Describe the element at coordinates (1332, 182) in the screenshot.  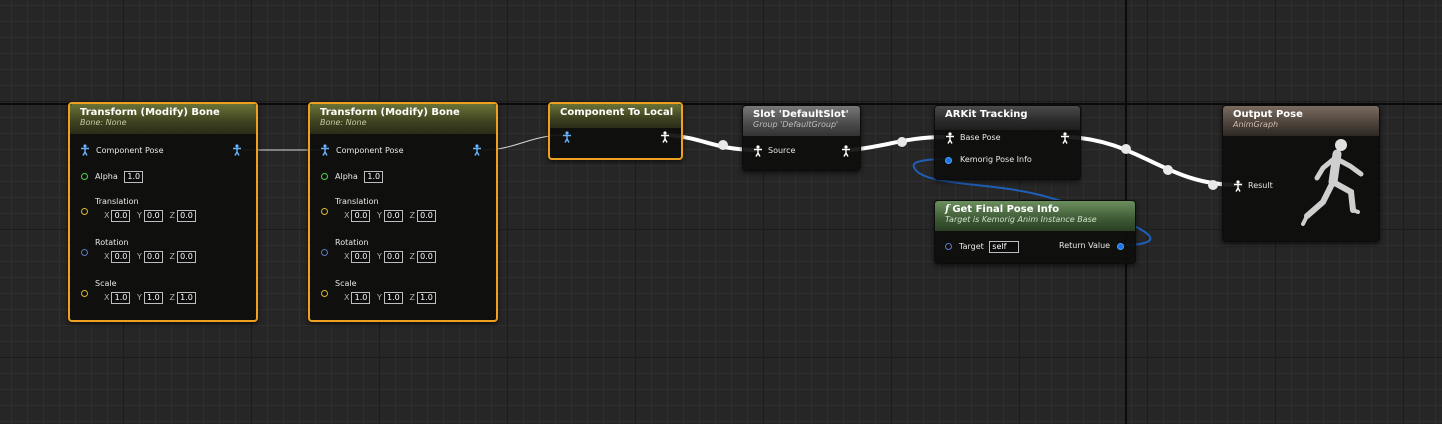
I see `mannequin-icon` at that location.